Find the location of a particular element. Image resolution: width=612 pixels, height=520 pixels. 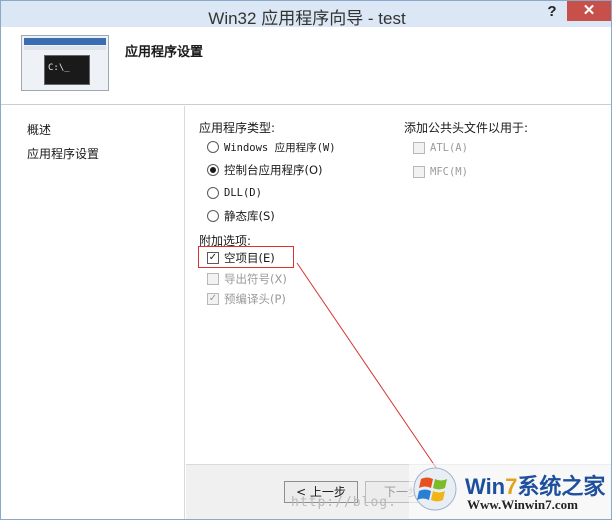

checkbox-atl: ATL(A) is located at coordinates (440, 148).